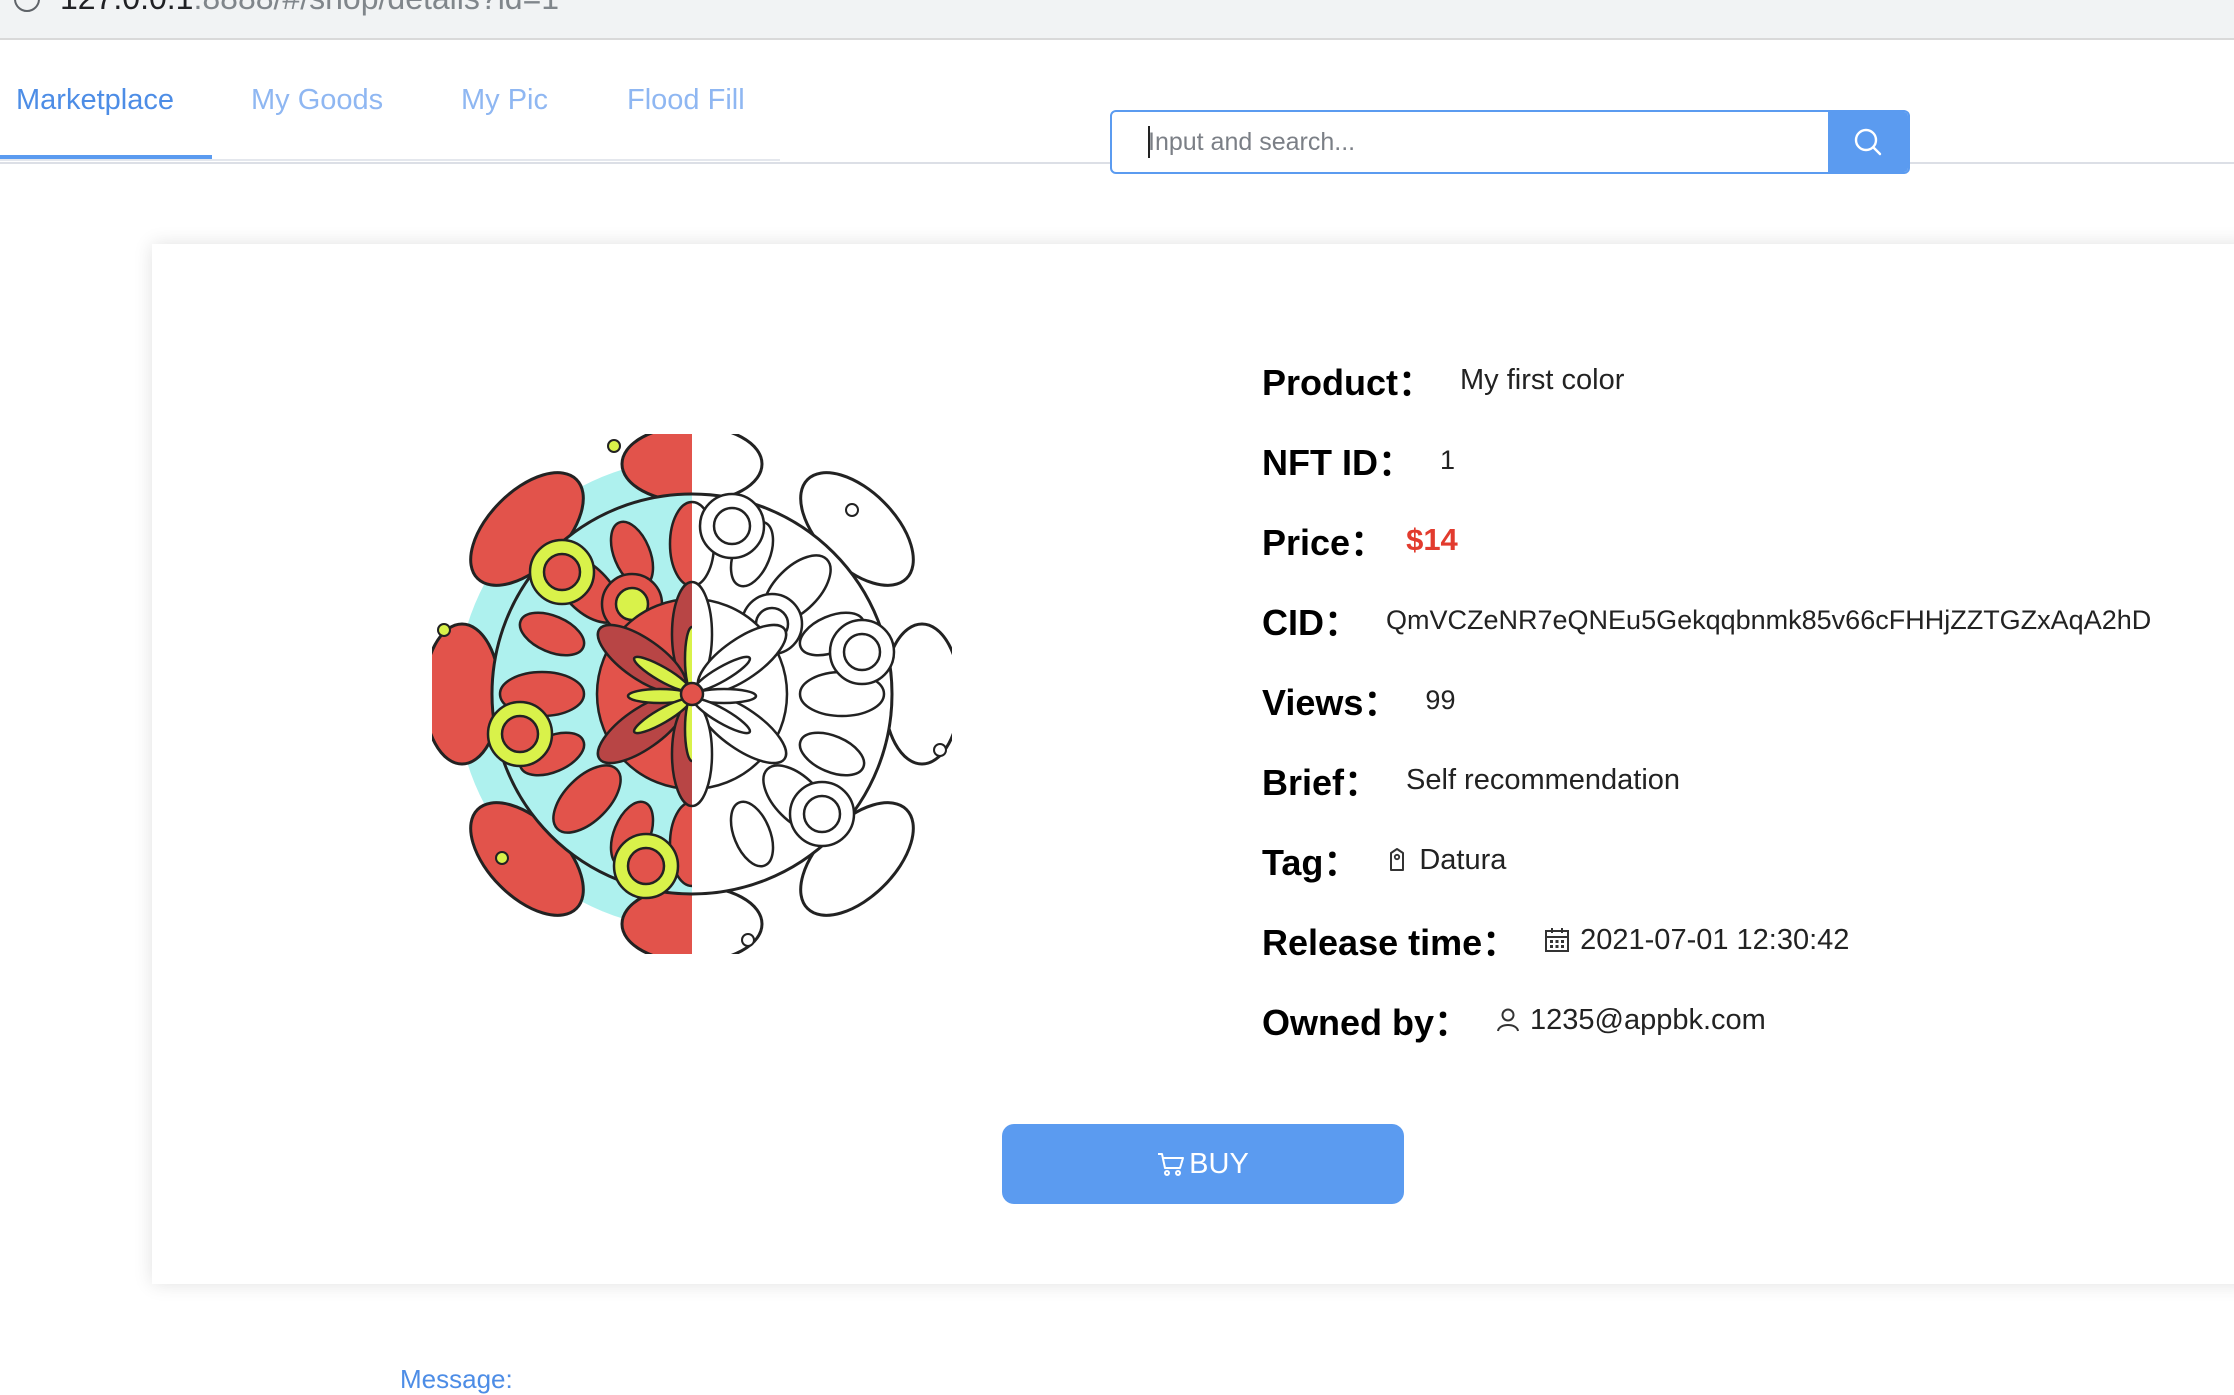 The width and height of the screenshot is (2234, 1395). Describe the element at coordinates (686, 100) in the screenshot. I see `tab-flood-fill: Flood Fill` at that location.